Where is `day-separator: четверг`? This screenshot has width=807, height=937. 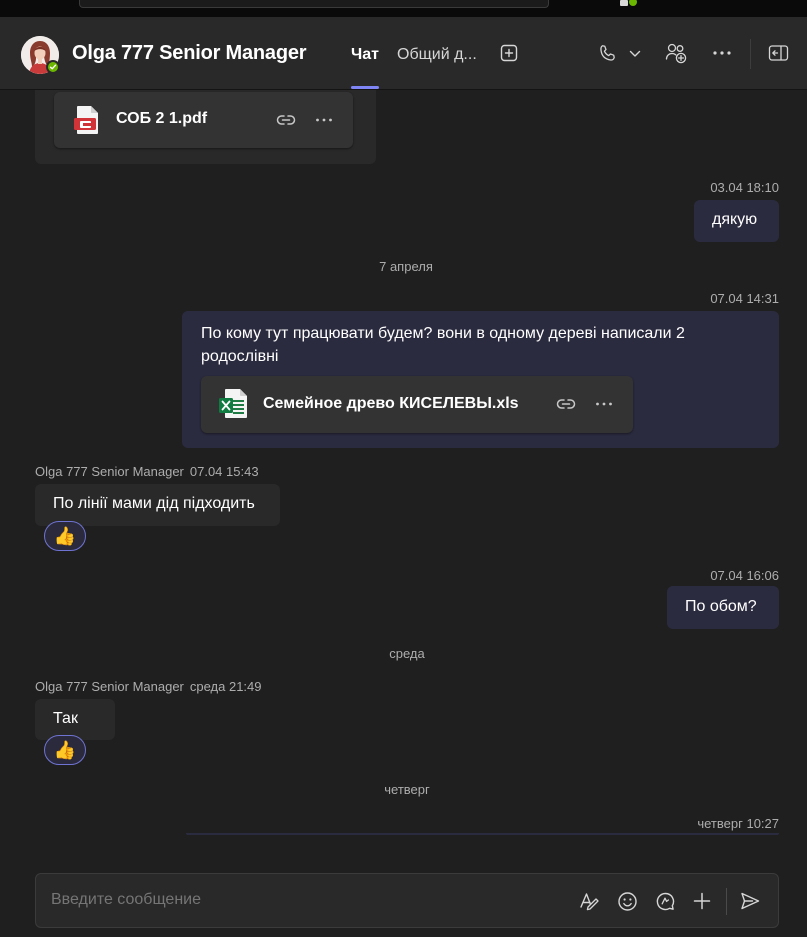 day-separator: четверг is located at coordinates (407, 789).